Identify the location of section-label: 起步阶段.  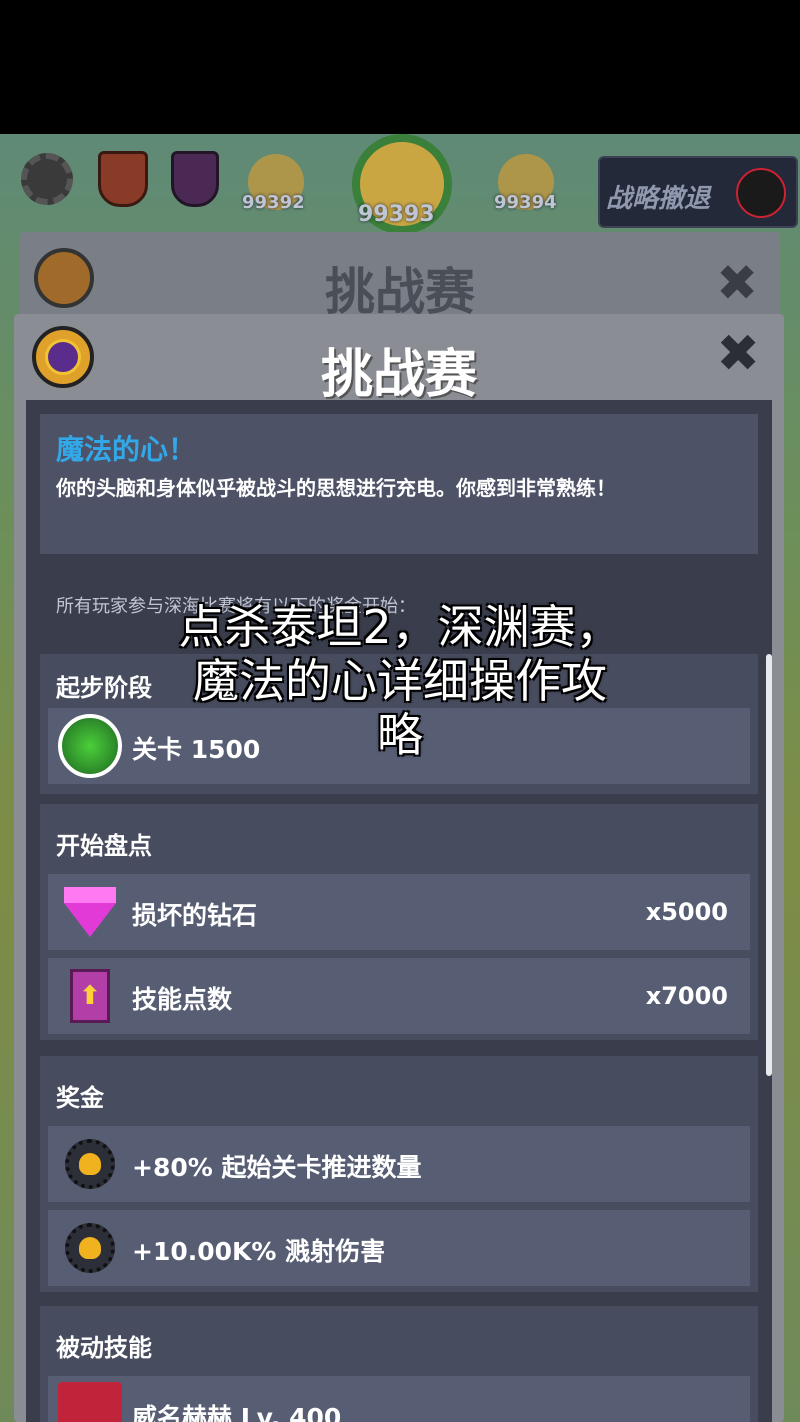
(104, 688).